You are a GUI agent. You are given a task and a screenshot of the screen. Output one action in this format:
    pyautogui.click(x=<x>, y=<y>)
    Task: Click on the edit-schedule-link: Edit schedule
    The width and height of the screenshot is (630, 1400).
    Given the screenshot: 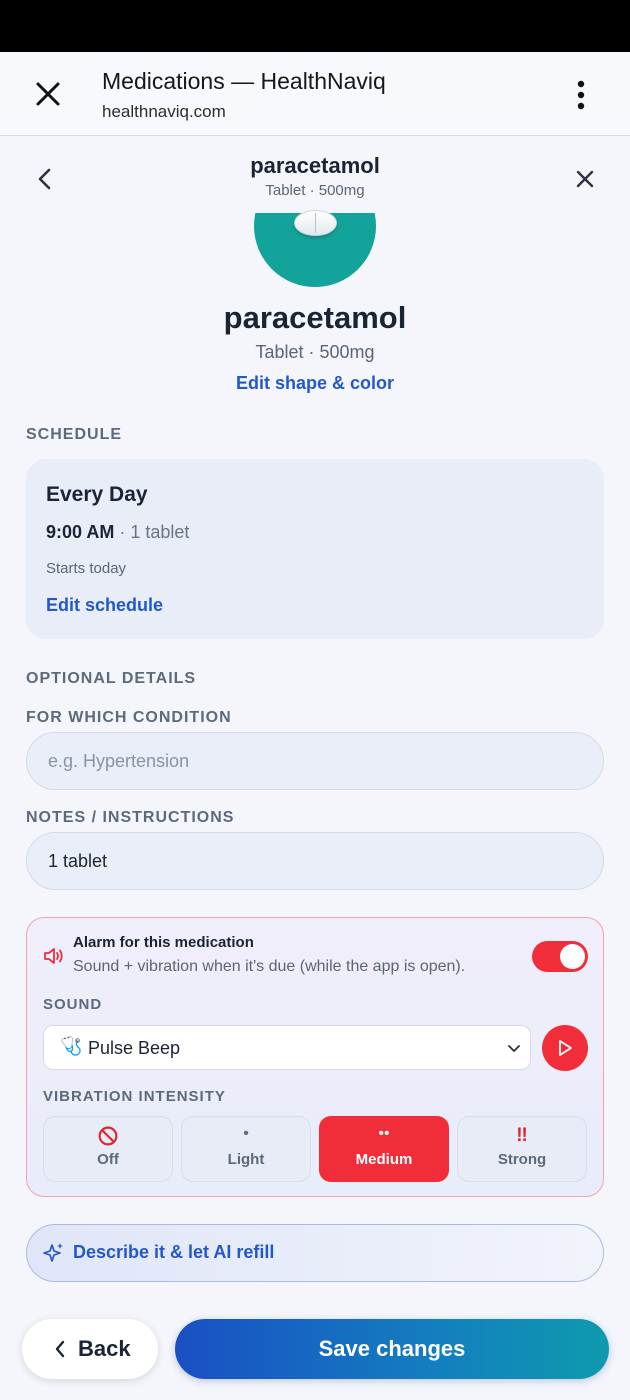 What is the action you would take?
    pyautogui.click(x=104, y=605)
    